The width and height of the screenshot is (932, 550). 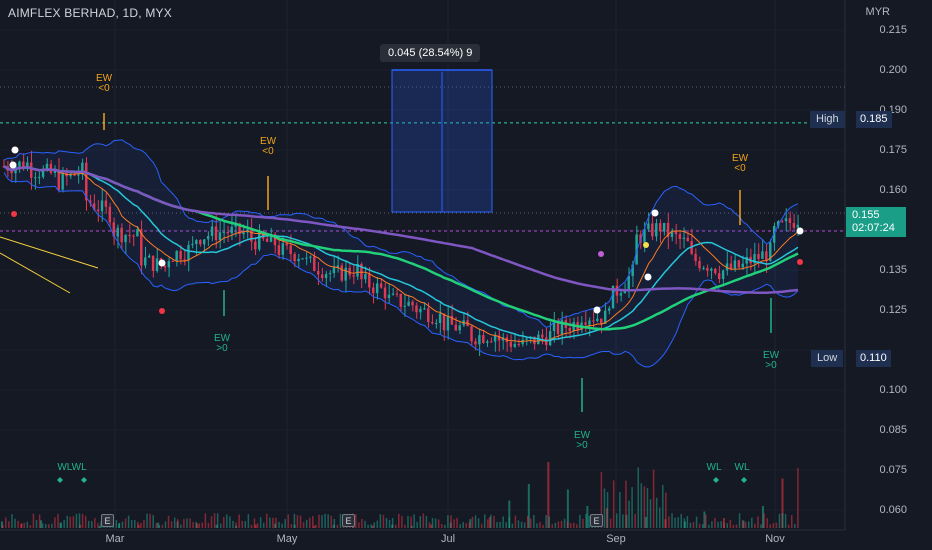 I want to click on last-price: 0.155, so click(x=866, y=215).